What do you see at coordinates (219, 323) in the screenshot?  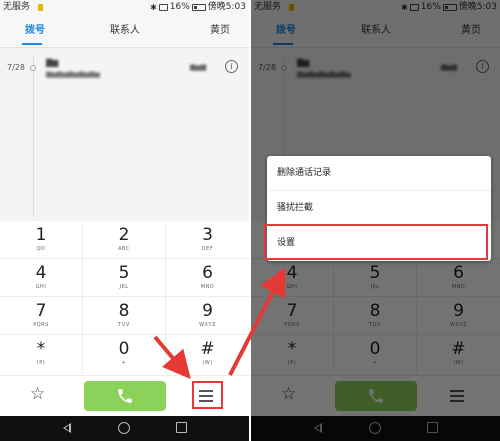 I see `annotation-arrows` at bounding box center [219, 323].